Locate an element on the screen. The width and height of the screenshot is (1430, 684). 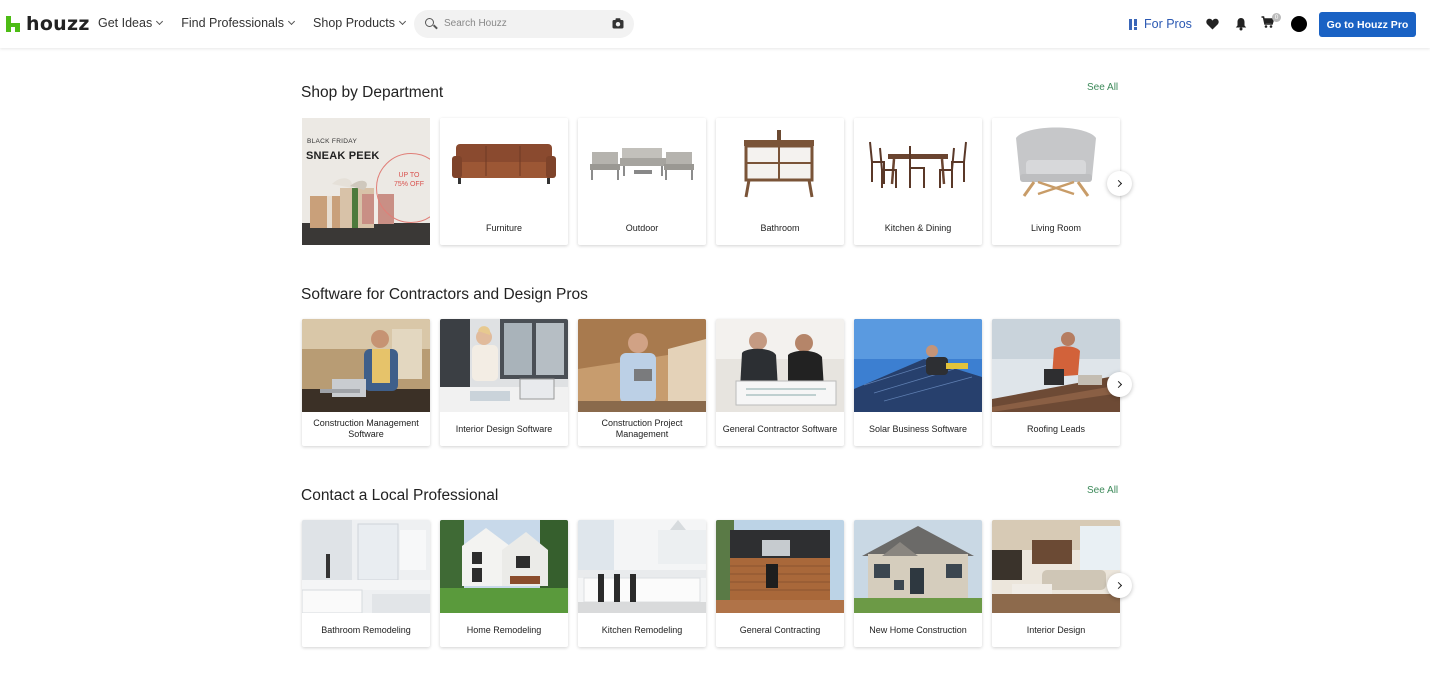
software-section-title: Software for Contractors and Design Pros is located at coordinates (444, 294).